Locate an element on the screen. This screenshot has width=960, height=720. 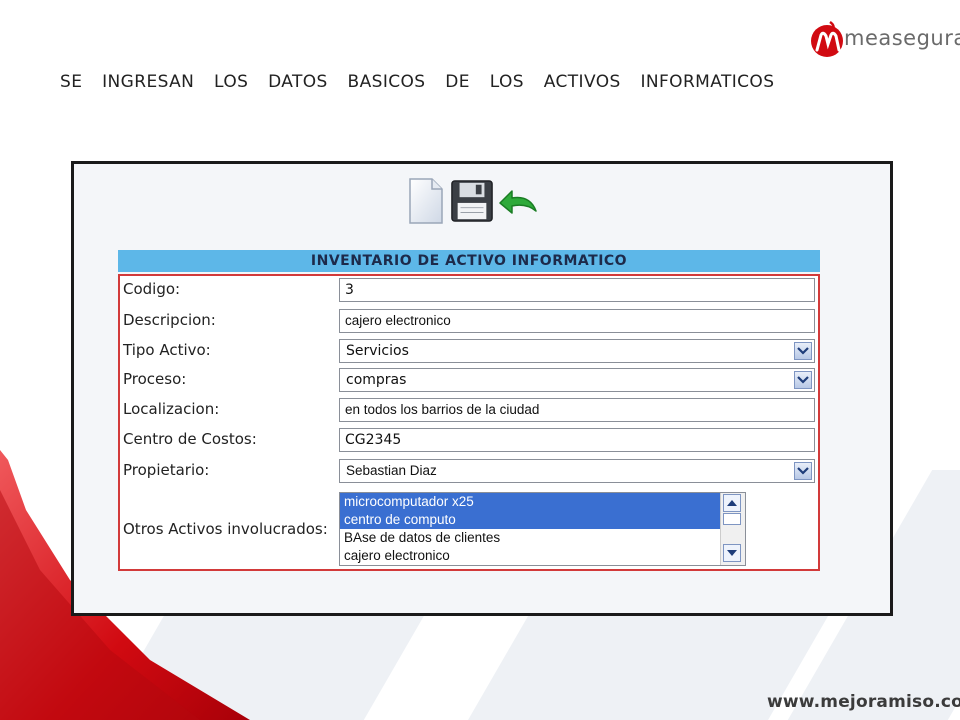
row-centro-costos: Centro de Costos: CG2345 is located at coordinates (469, 440).